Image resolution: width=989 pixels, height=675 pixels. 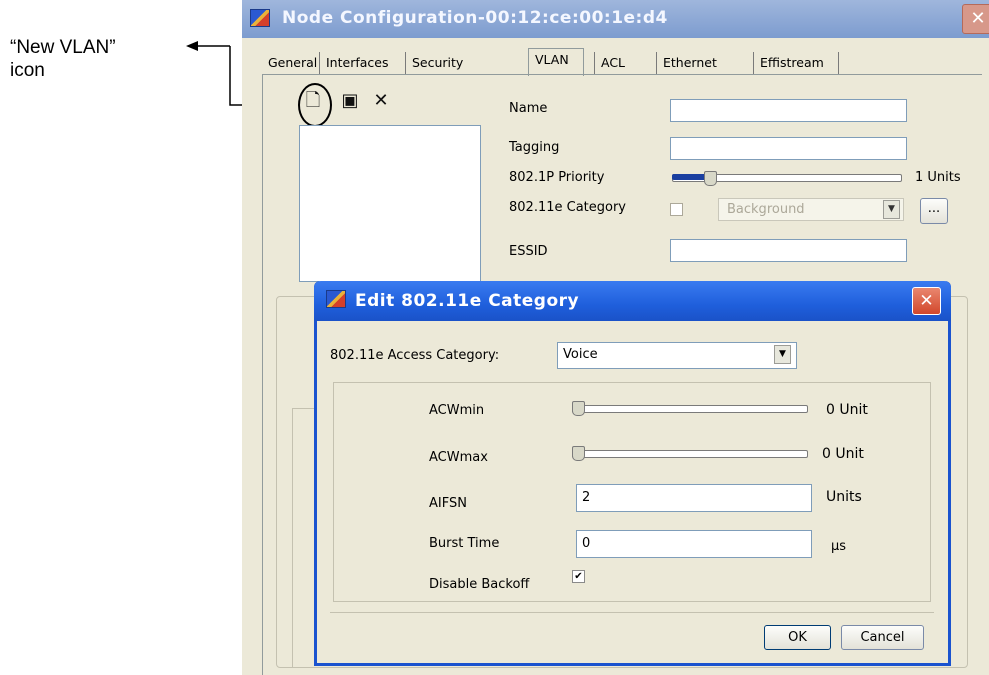 I want to click on acwmax-slider-track, so click(x=690, y=454).